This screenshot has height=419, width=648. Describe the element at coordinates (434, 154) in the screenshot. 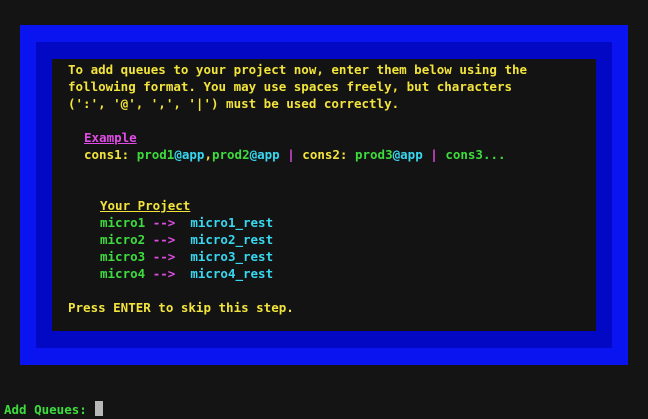

I see `example-pipe-2: |` at that location.